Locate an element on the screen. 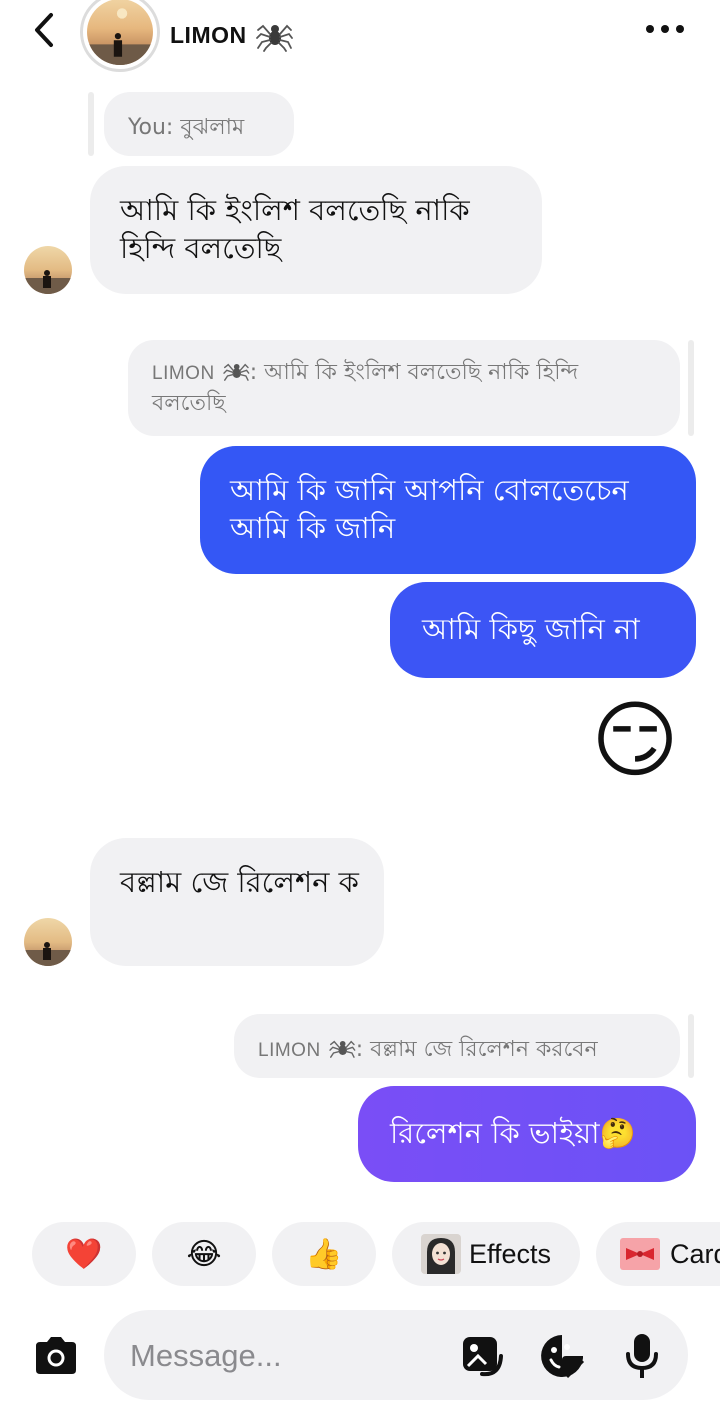 This screenshot has width=720, height=1420. more-dots-icon is located at coordinates (665, 29).